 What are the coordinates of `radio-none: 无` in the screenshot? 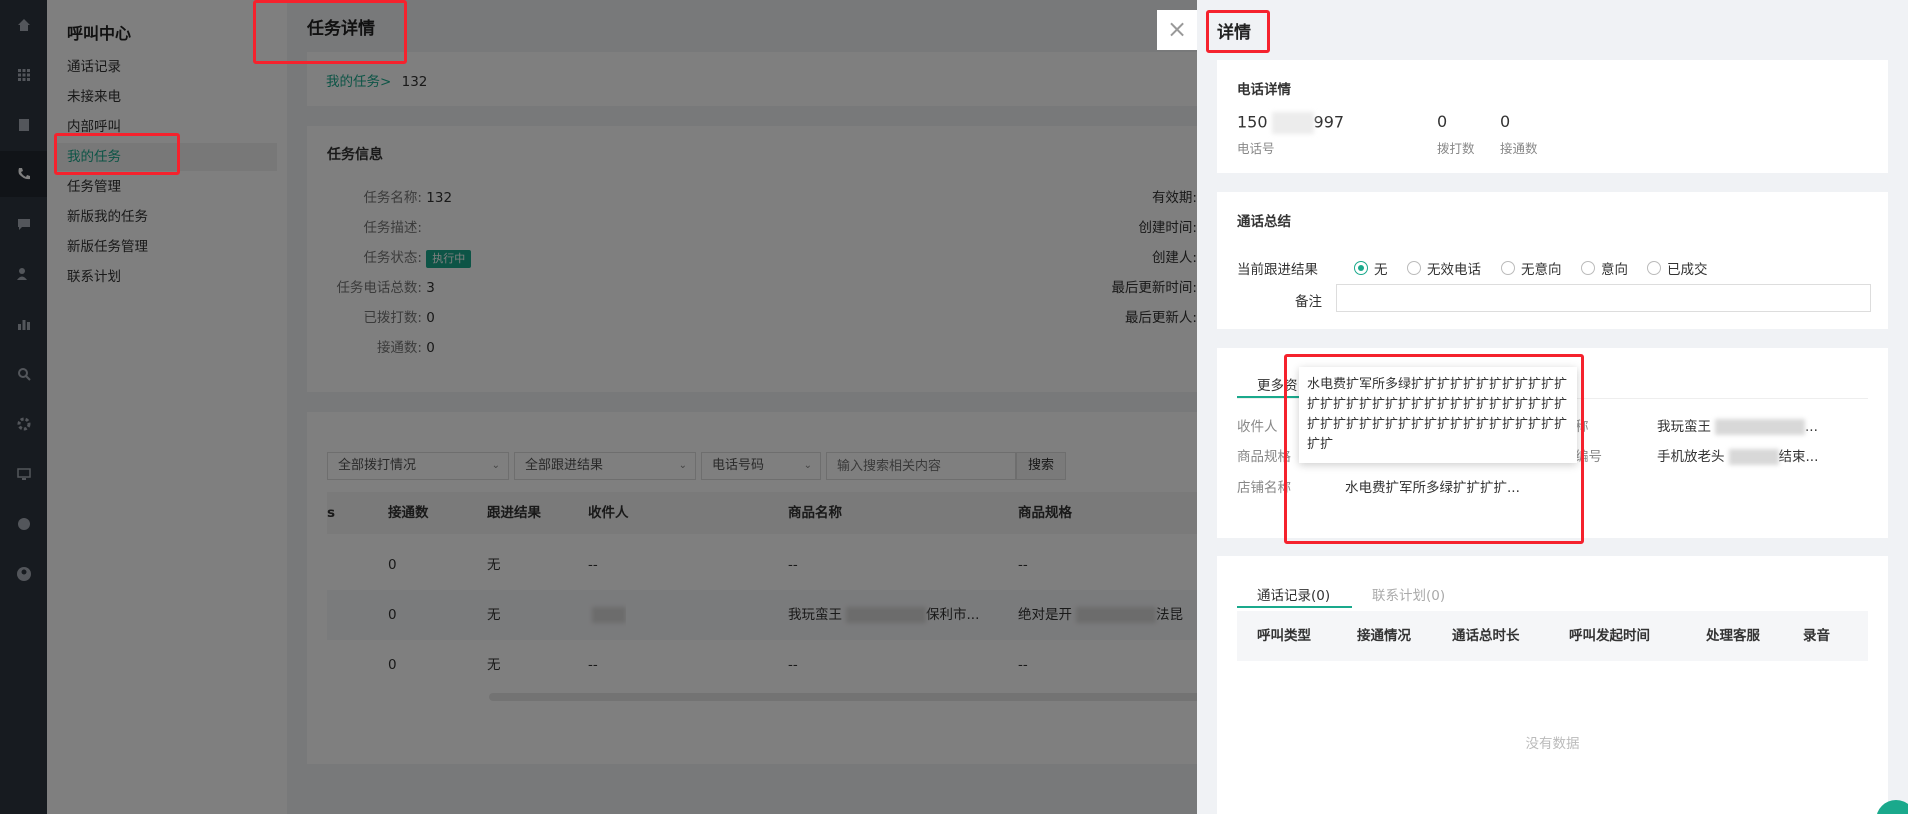 It's located at (1371, 268).